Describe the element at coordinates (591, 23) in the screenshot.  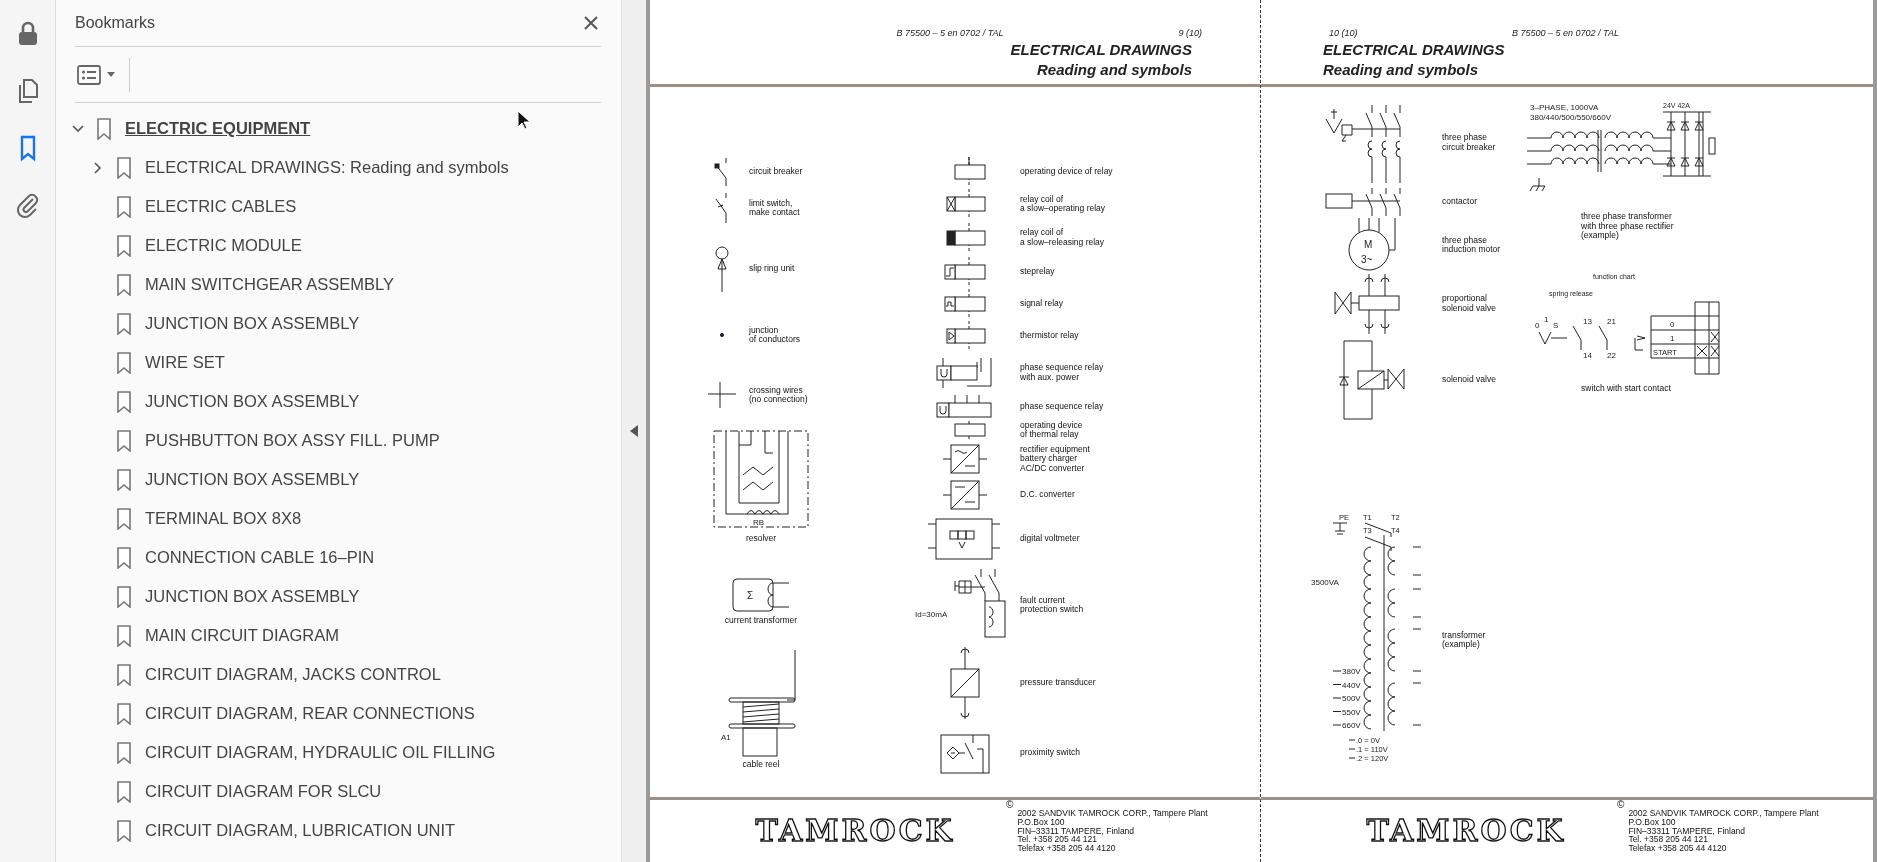
I see `close-icon` at that location.